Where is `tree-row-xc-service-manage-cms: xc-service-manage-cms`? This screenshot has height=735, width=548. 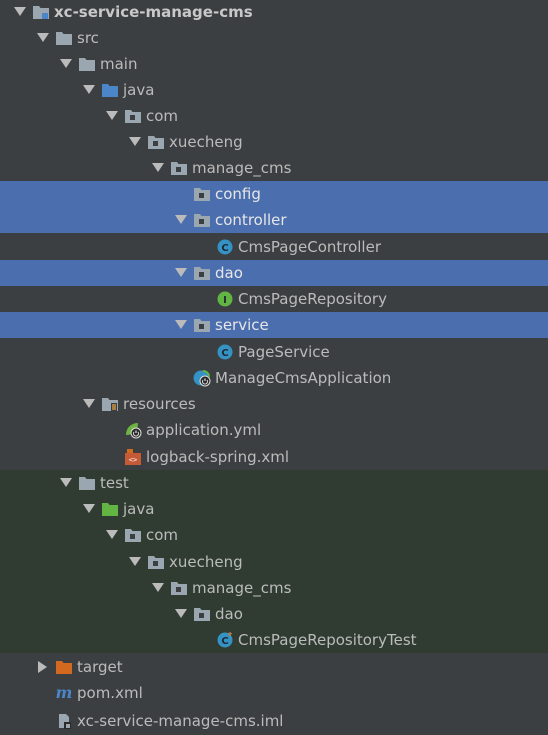 tree-row-xc-service-manage-cms: xc-service-manage-cms is located at coordinates (274, 12).